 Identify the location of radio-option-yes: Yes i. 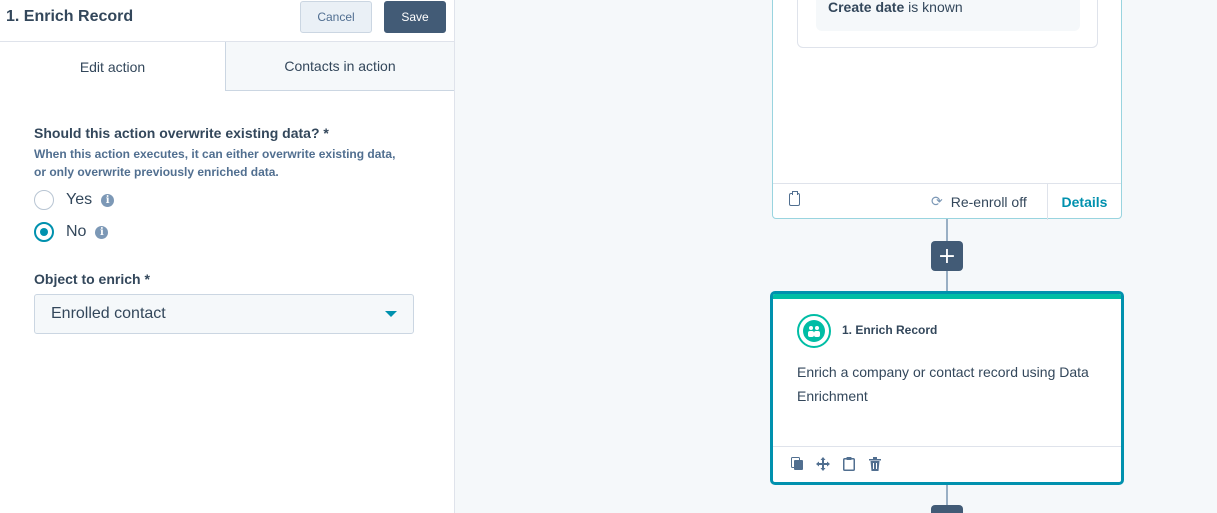
(74, 200).